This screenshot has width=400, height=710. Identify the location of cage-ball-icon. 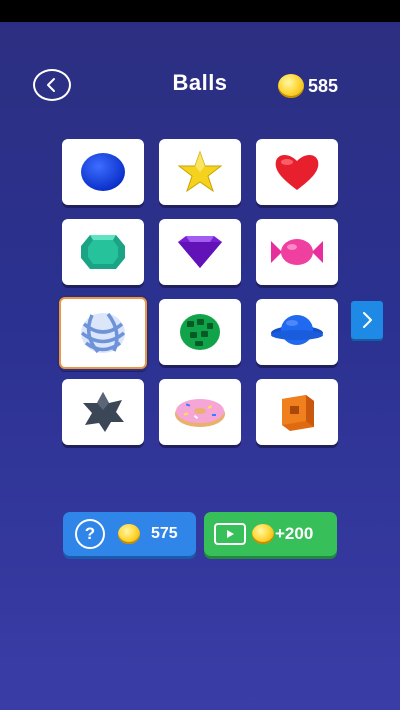
(200, 332).